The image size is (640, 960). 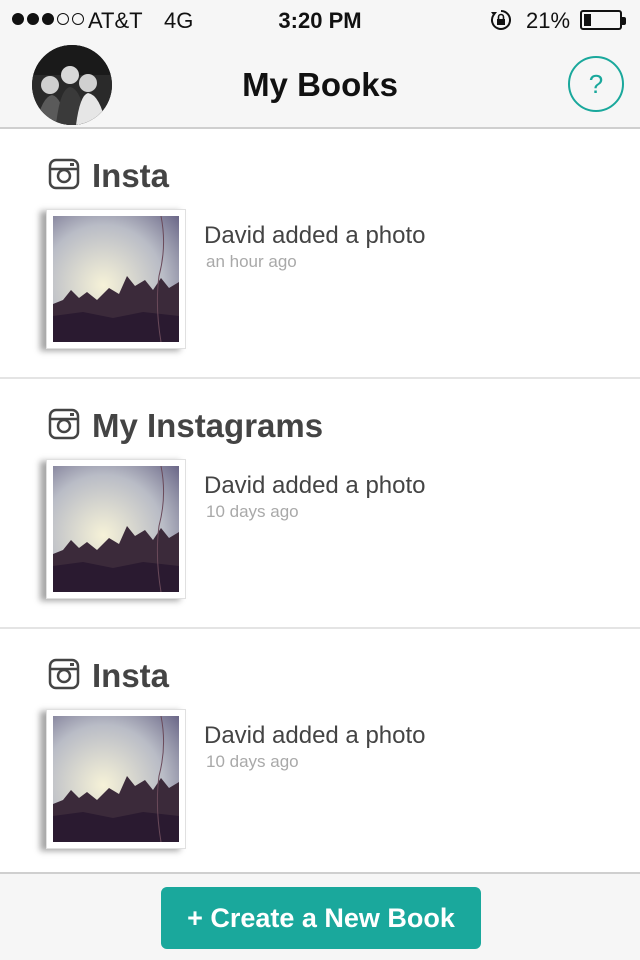 What do you see at coordinates (596, 84) in the screenshot?
I see `help-button: ?` at bounding box center [596, 84].